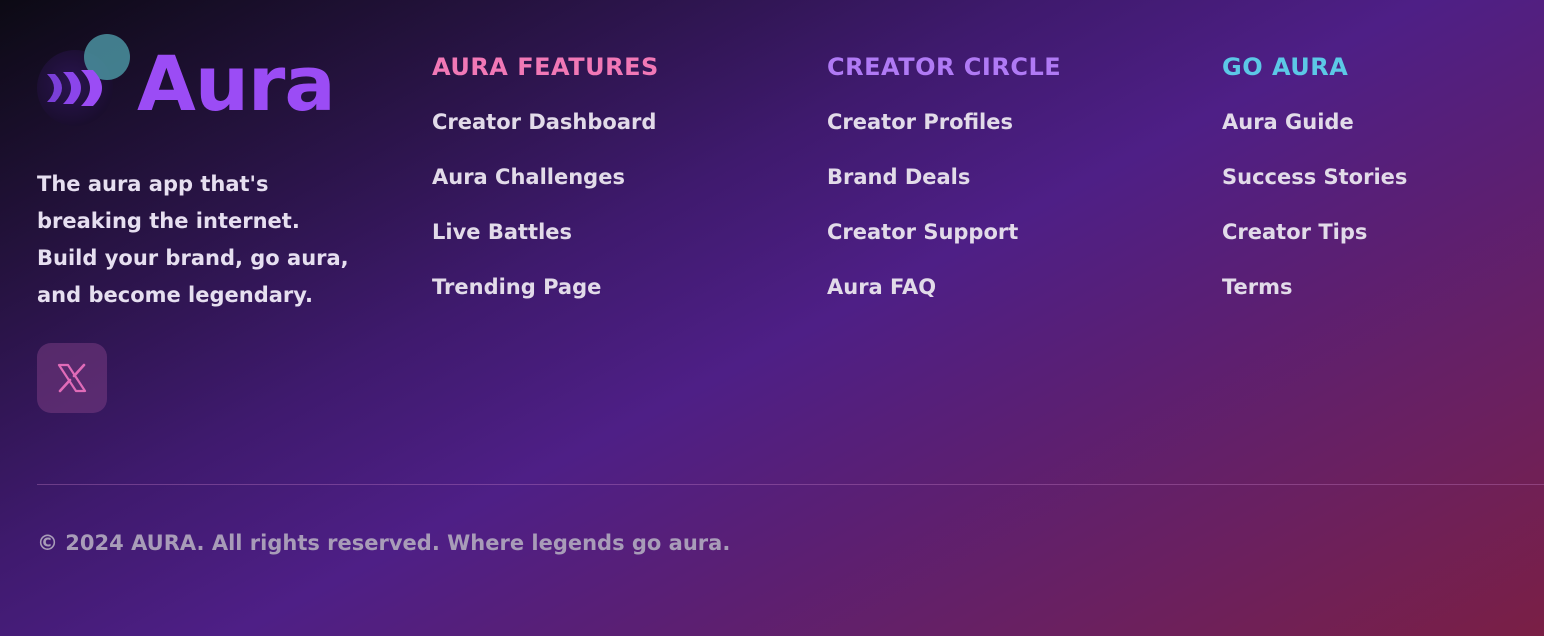 The image size is (1544, 636). I want to click on footer-link-success-stories: Success Stories, so click(1314, 192).